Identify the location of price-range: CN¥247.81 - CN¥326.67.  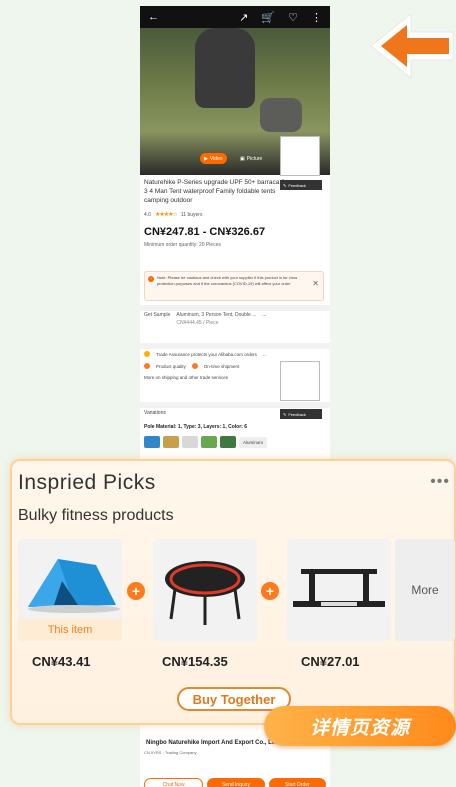
(205, 232).